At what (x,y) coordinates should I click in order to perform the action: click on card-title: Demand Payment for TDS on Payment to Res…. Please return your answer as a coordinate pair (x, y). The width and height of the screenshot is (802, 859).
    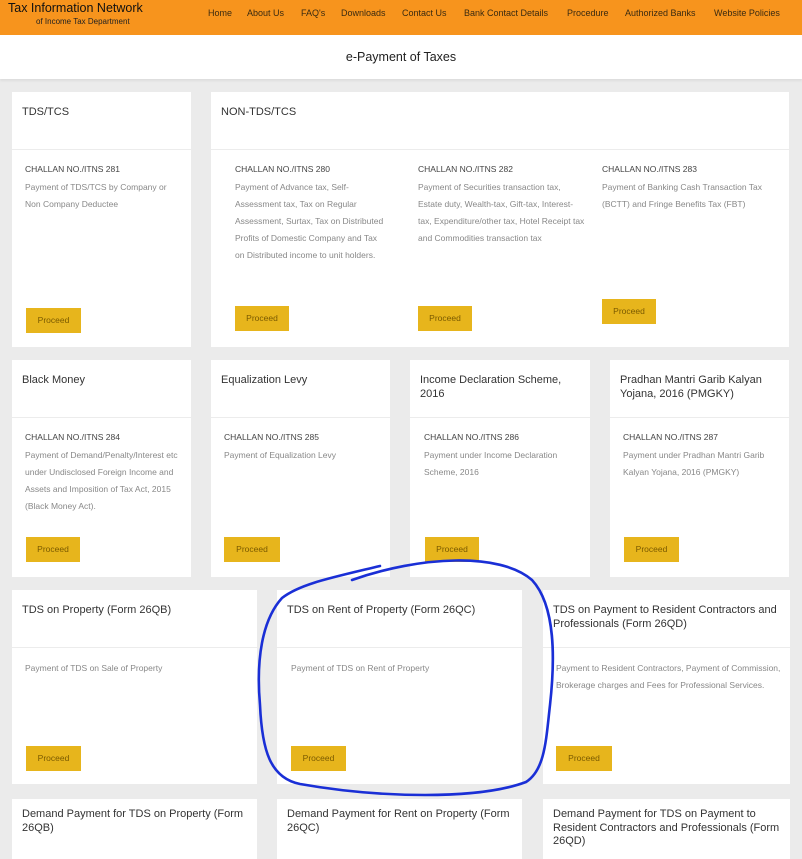
    Looking at the image, I should click on (666, 827).